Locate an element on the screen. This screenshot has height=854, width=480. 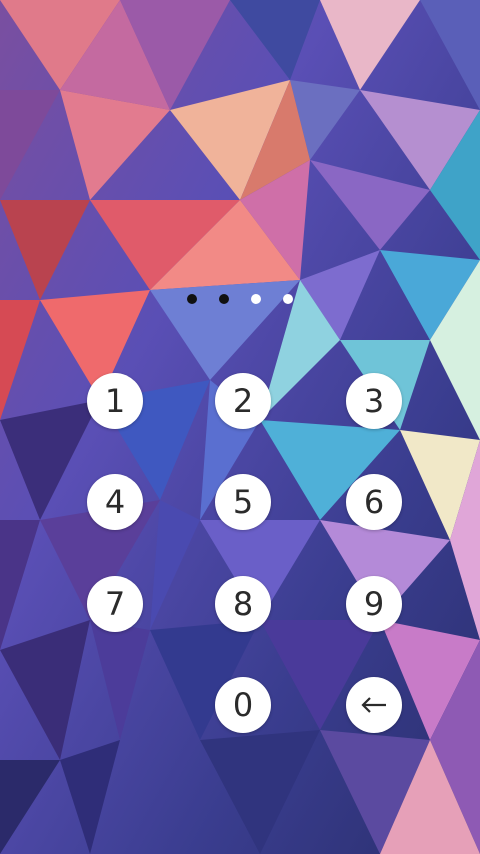
key-3: 3 is located at coordinates (374, 401).